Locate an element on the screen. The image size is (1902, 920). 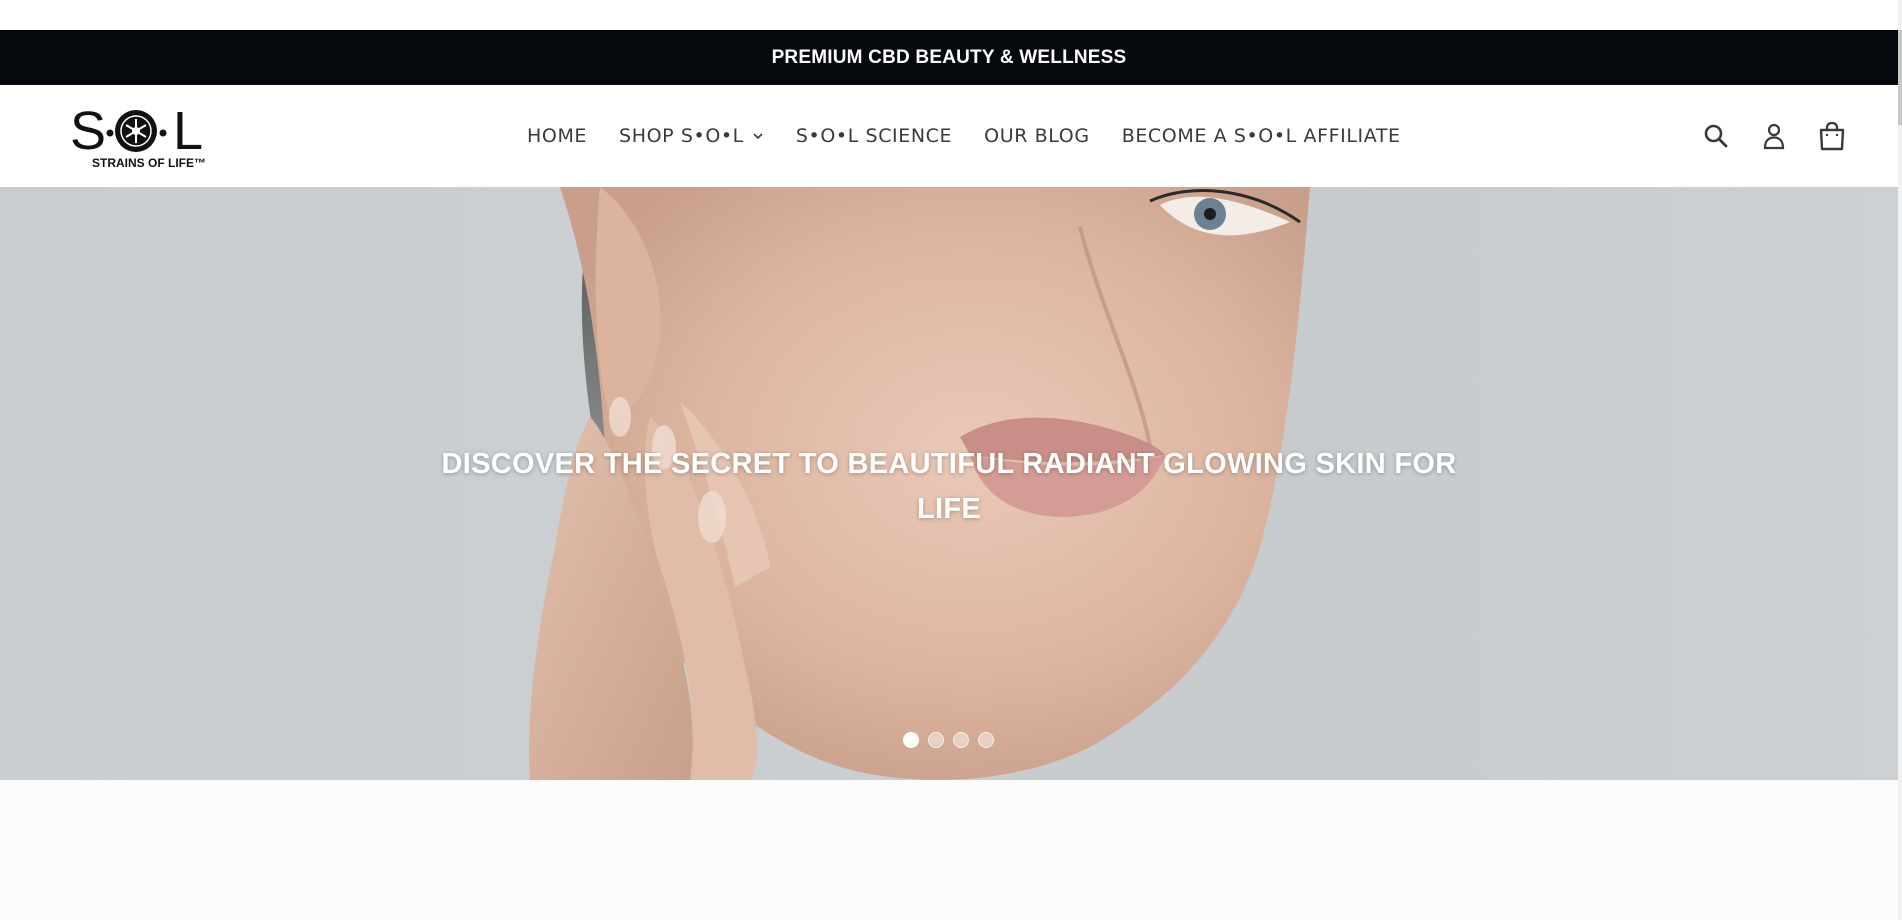
nav-home: HOME is located at coordinates (557, 136).